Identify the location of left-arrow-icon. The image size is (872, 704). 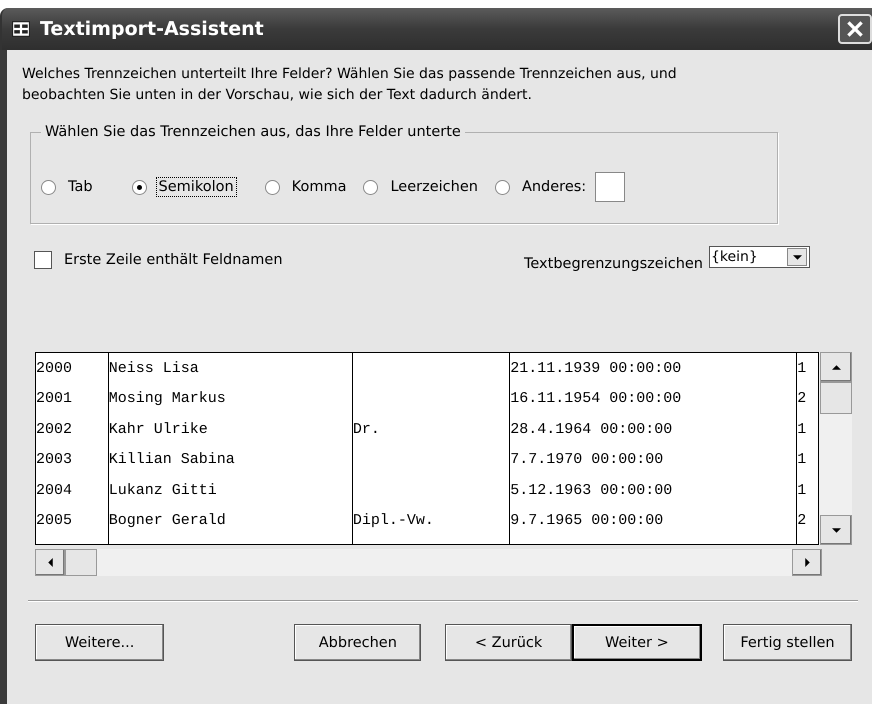
(50, 562).